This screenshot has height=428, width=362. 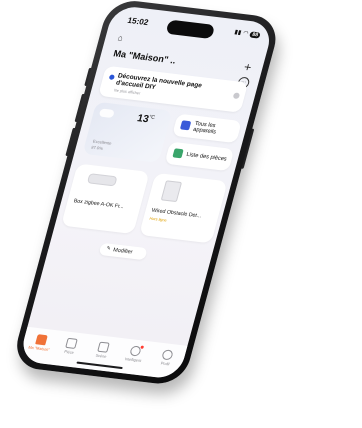 I want to click on humidity: 87.0%, so click(x=97, y=147).